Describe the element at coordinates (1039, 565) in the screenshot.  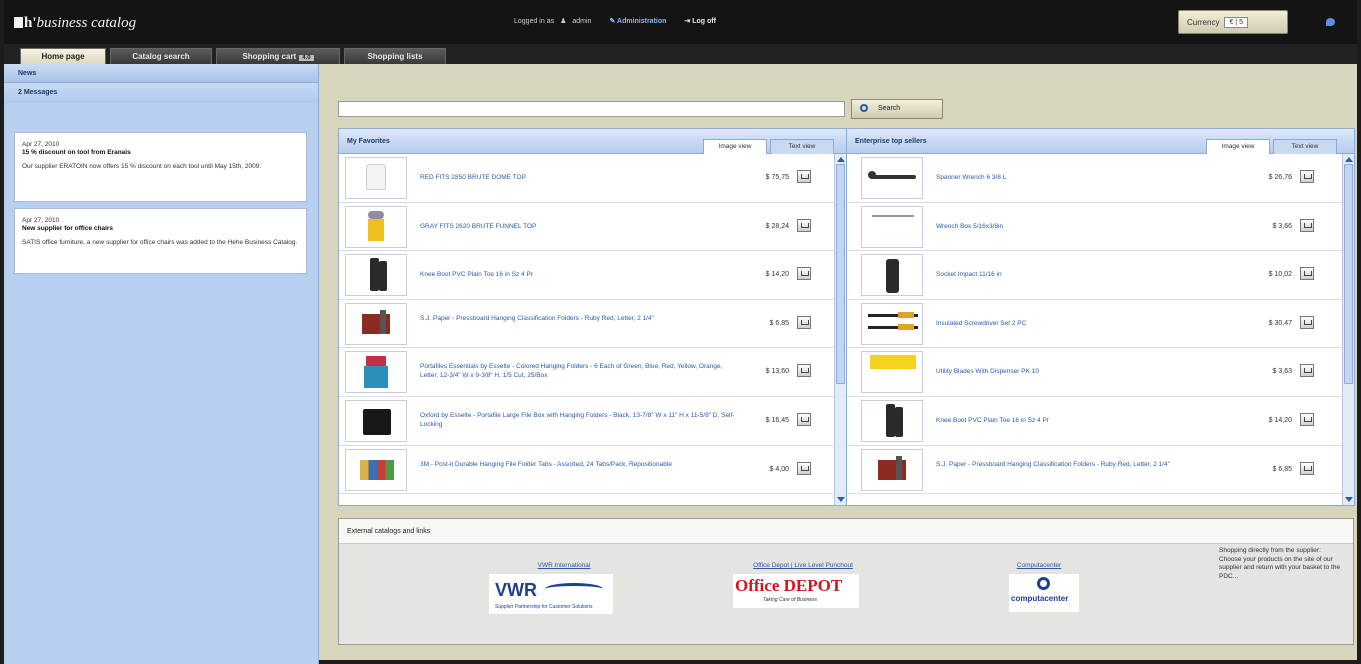
I see `computacenter-link: Computacenter` at that location.